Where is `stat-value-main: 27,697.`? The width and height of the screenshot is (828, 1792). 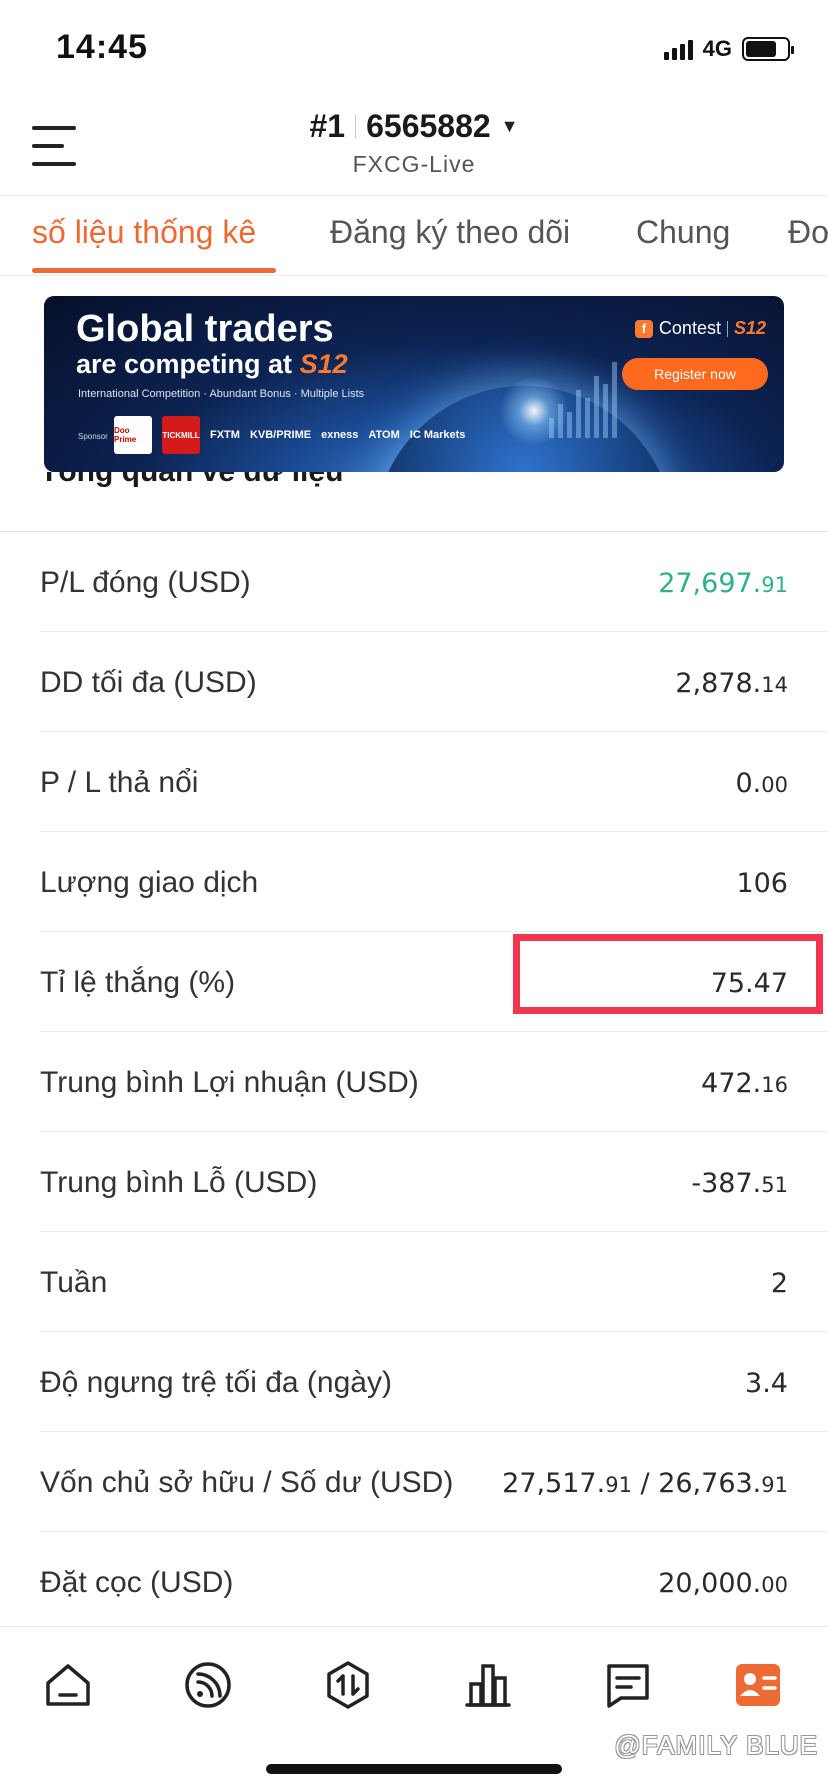 stat-value-main: 27,697. is located at coordinates (710, 583).